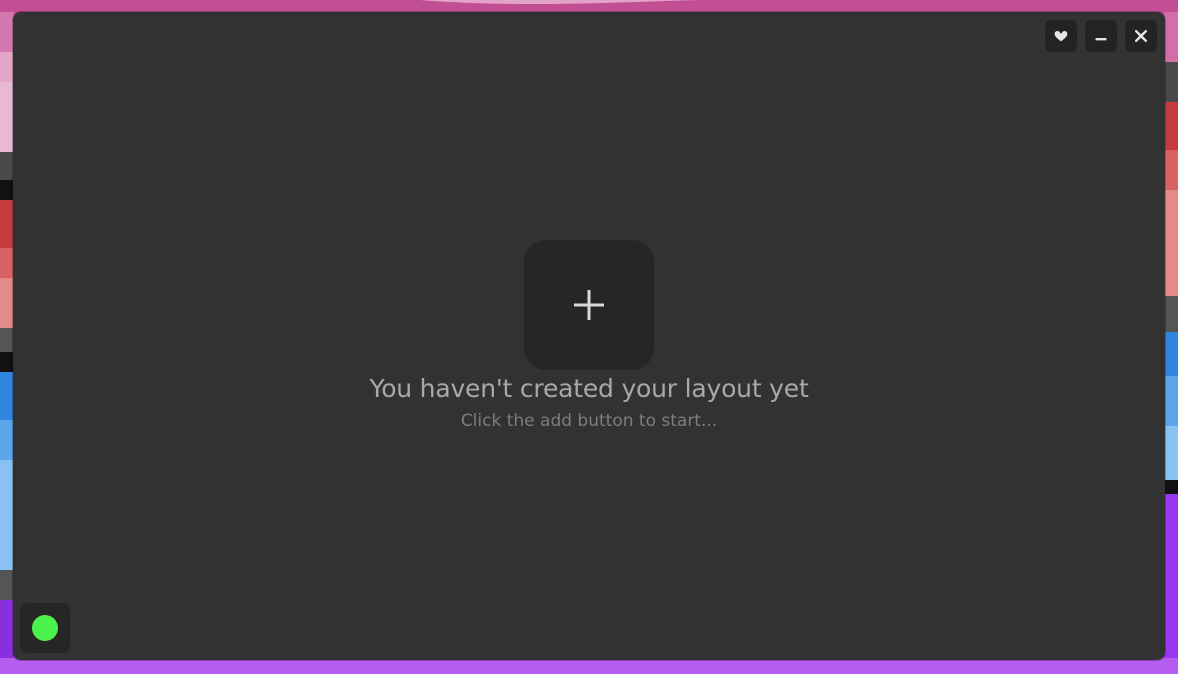 The height and width of the screenshot is (674, 1178). I want to click on status-dot-icon, so click(45, 628).